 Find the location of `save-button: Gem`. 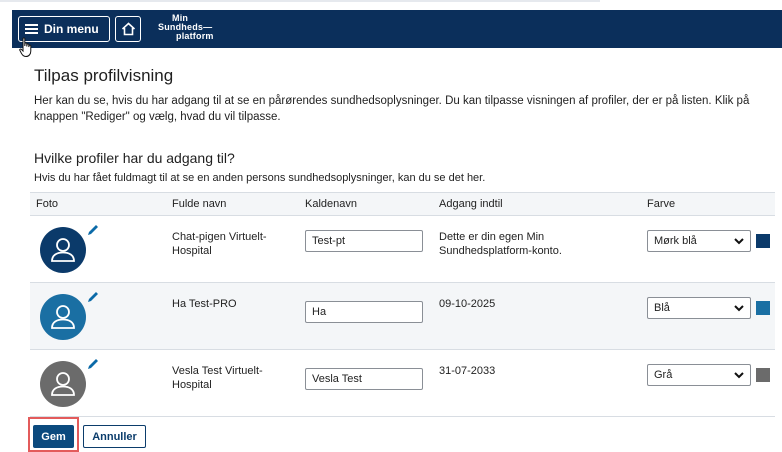

save-button: Gem is located at coordinates (53, 436).